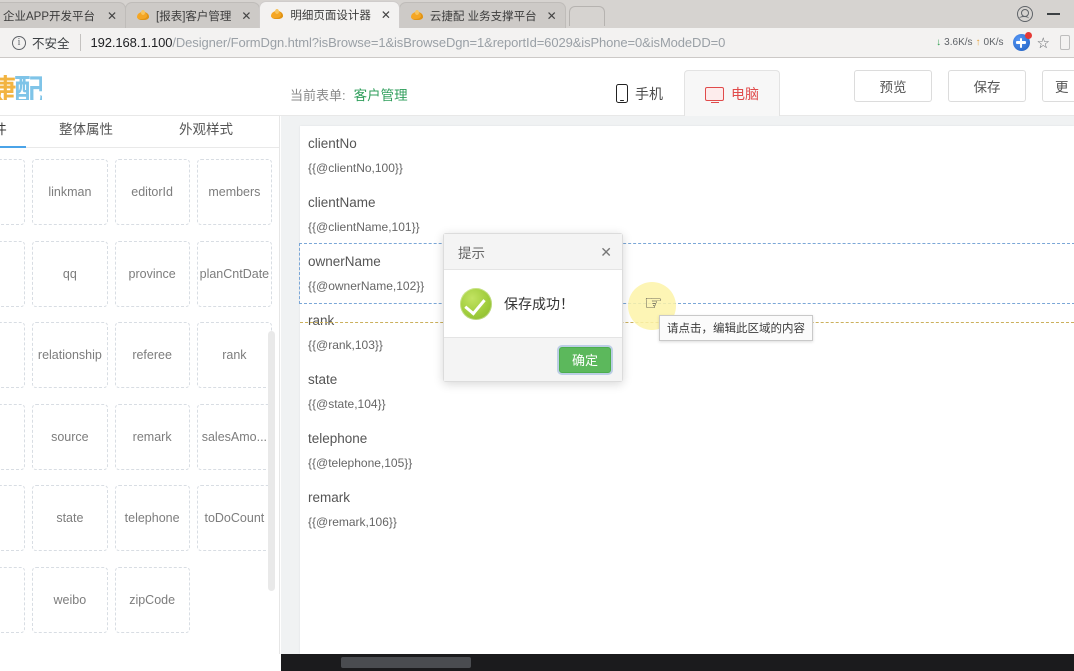  Describe the element at coordinates (323, 379) in the screenshot. I see `canvas-field-label: state` at that location.